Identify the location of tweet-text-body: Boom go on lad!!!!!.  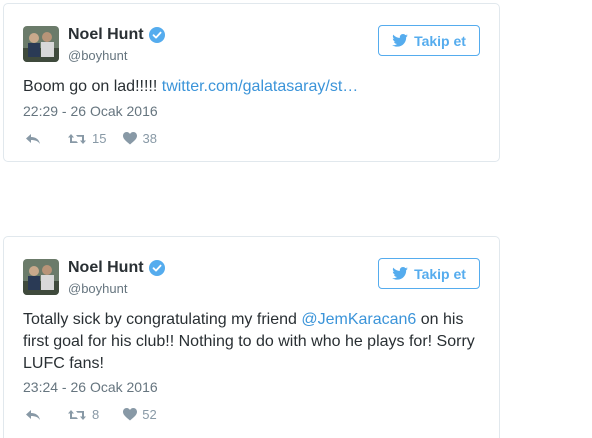
(92, 86).